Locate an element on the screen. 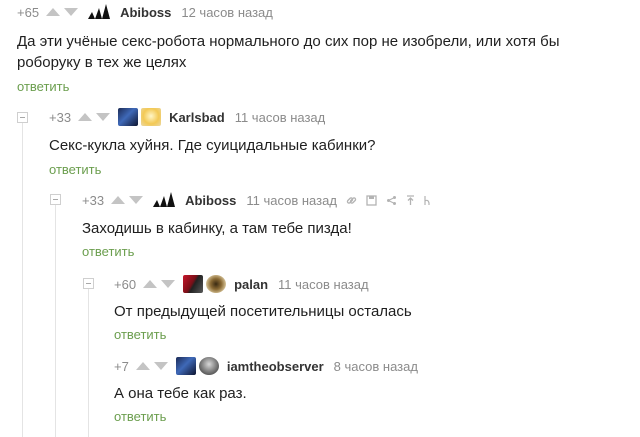 The image size is (640, 437). username: palan is located at coordinates (251, 284).